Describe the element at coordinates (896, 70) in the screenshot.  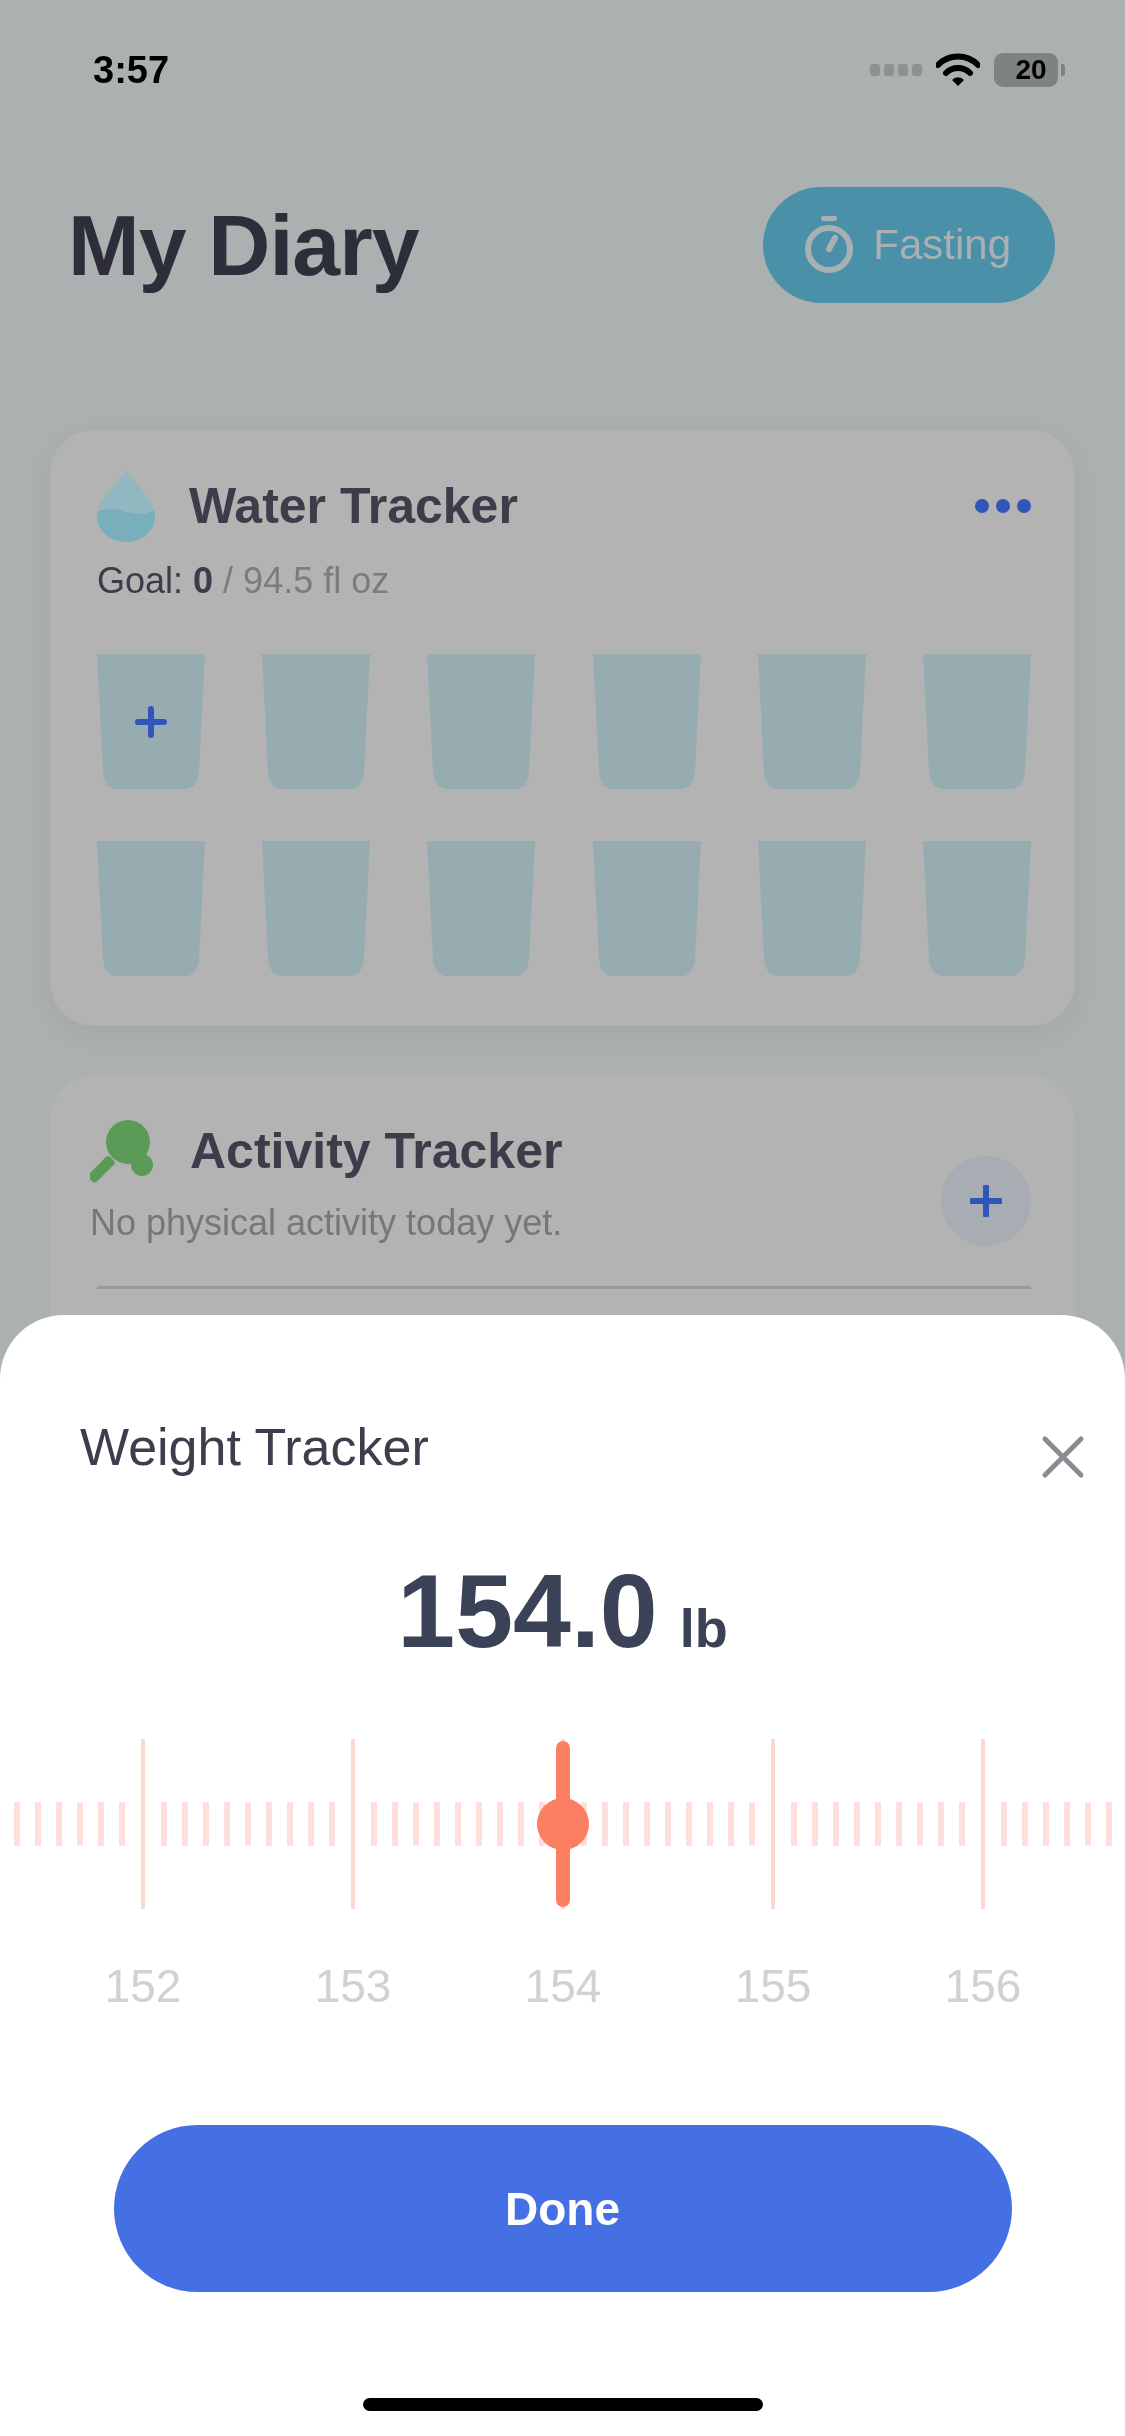
I see `signal-icon` at that location.